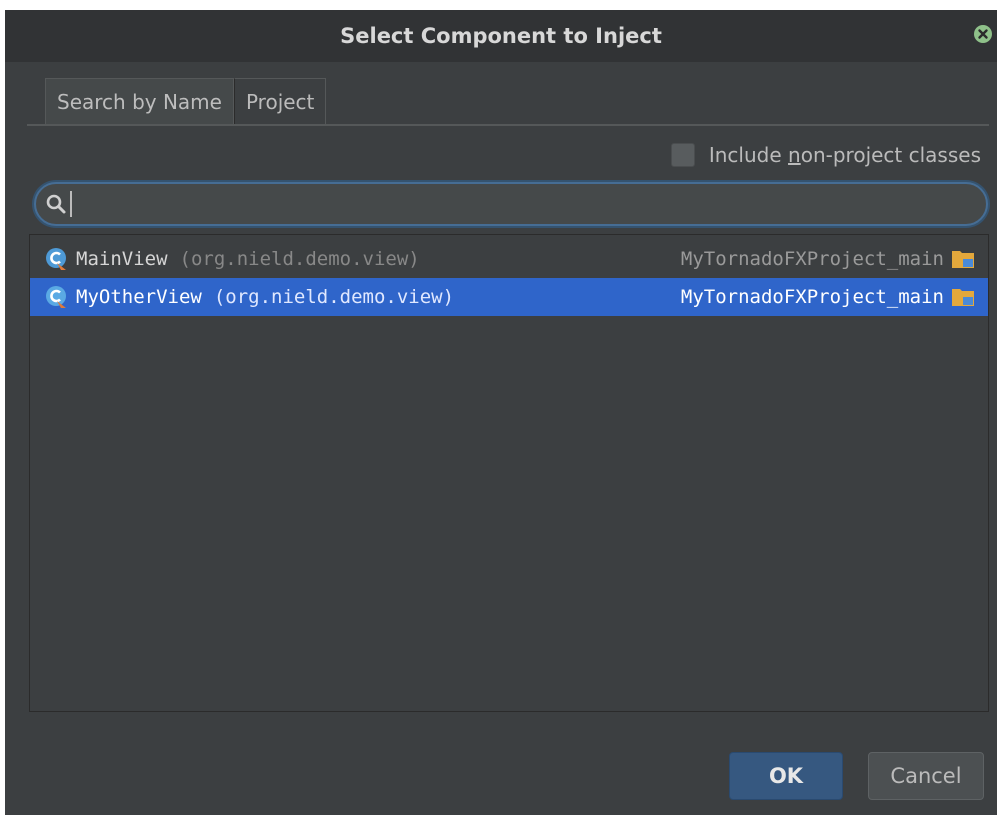 This screenshot has height=815, width=1000. I want to click on tab-divider, so click(508, 125).